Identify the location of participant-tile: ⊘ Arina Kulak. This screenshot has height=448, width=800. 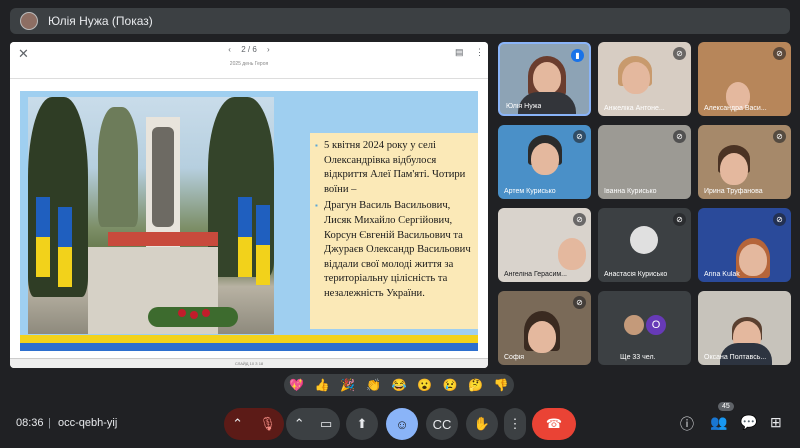
(744, 245).